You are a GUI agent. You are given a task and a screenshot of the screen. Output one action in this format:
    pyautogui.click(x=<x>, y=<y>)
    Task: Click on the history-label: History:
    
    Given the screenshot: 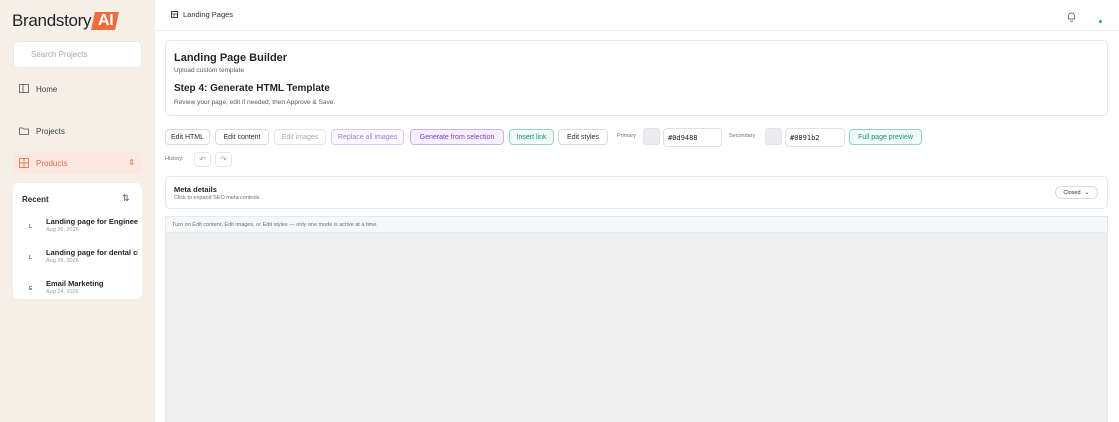 What is the action you would take?
    pyautogui.click(x=174, y=159)
    